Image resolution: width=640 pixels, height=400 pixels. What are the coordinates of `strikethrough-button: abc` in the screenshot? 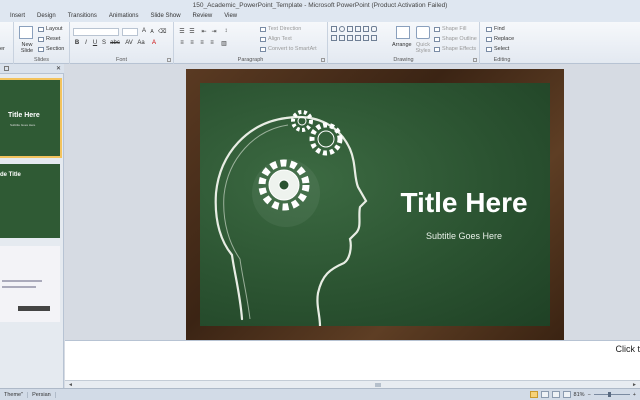 It's located at (115, 43).